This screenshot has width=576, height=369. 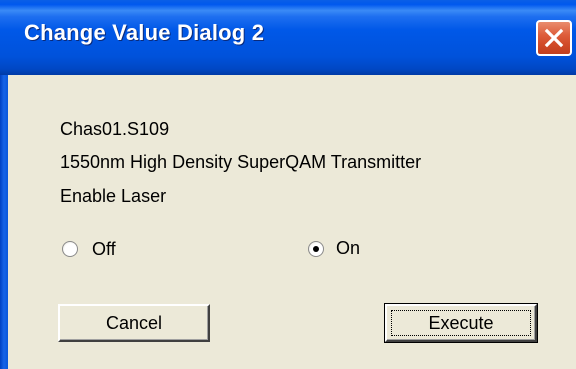 I want to click on radio-option-off: Off, so click(x=117, y=250).